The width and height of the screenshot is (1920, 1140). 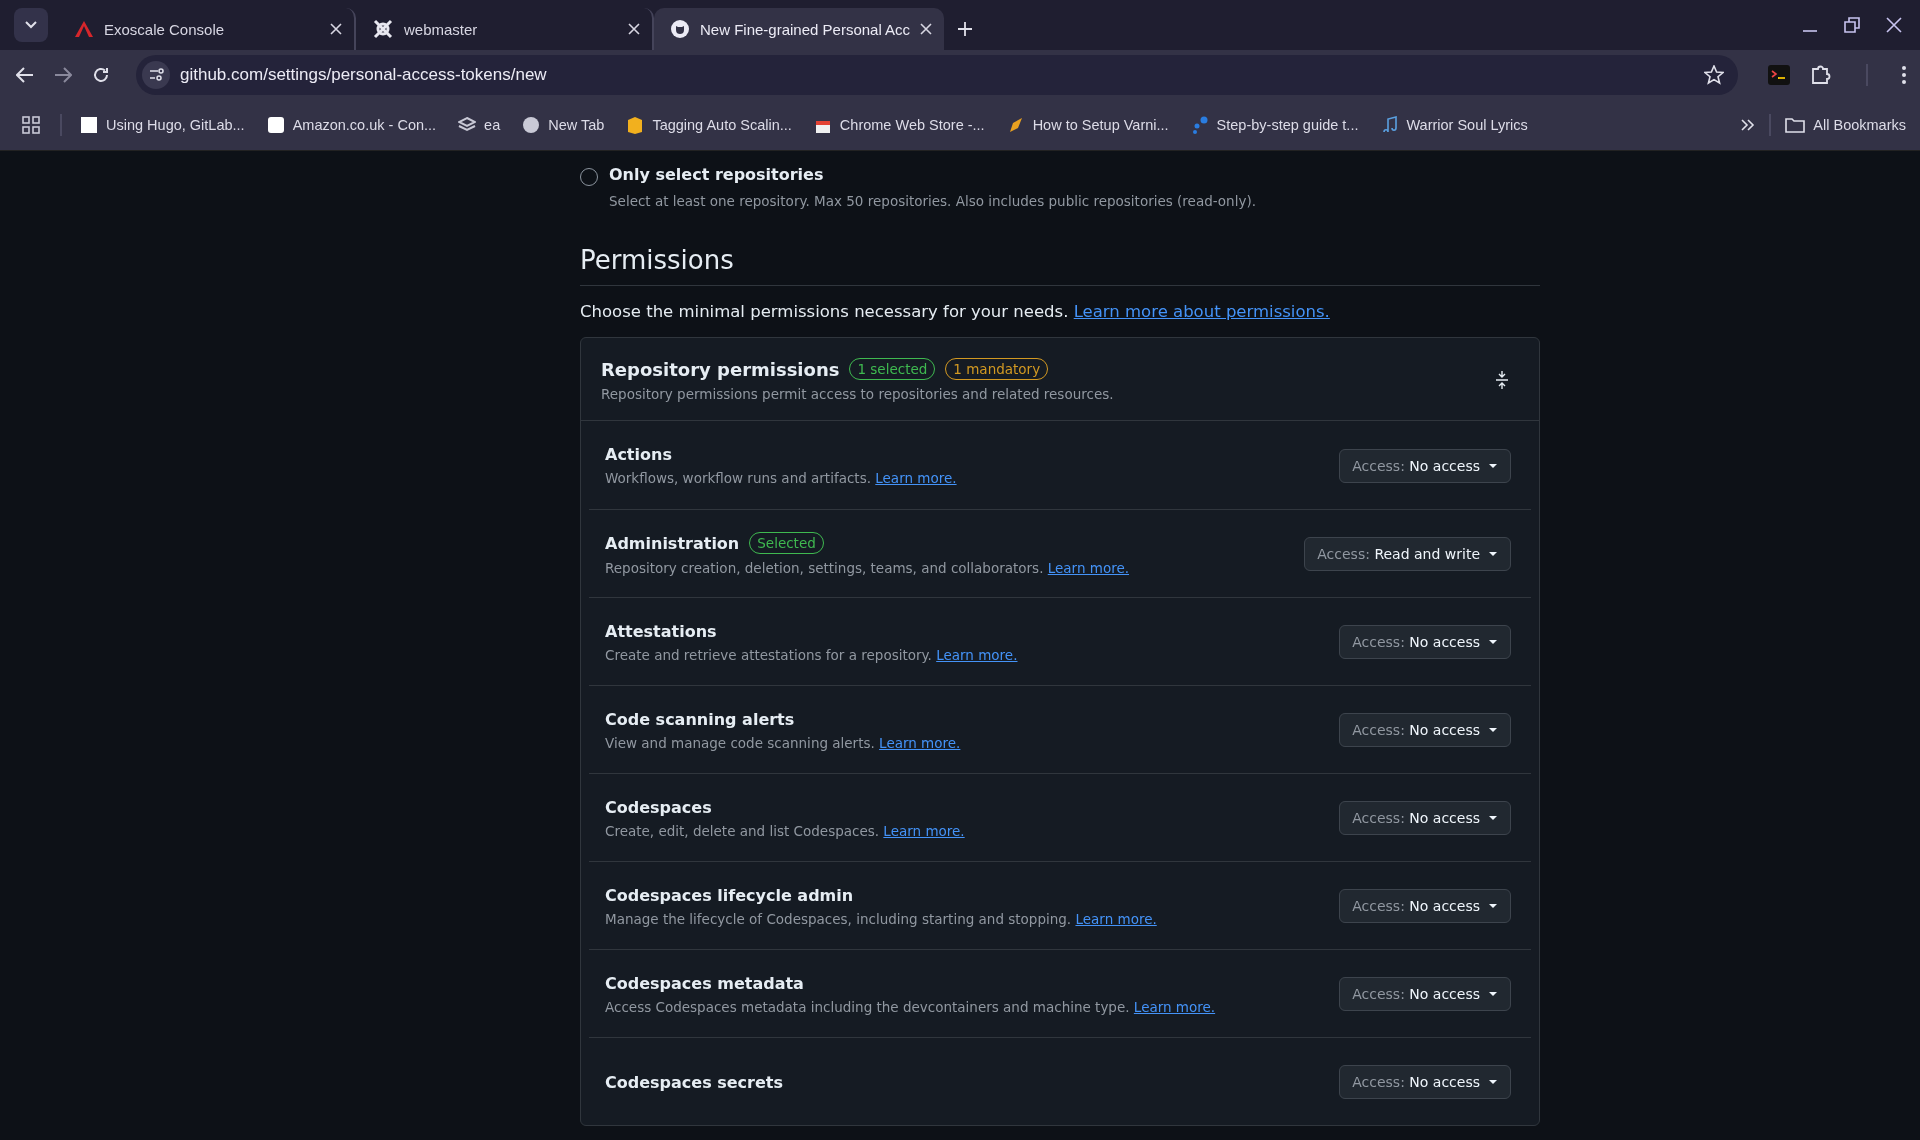 I want to click on folder-icon, so click(x=1795, y=125).